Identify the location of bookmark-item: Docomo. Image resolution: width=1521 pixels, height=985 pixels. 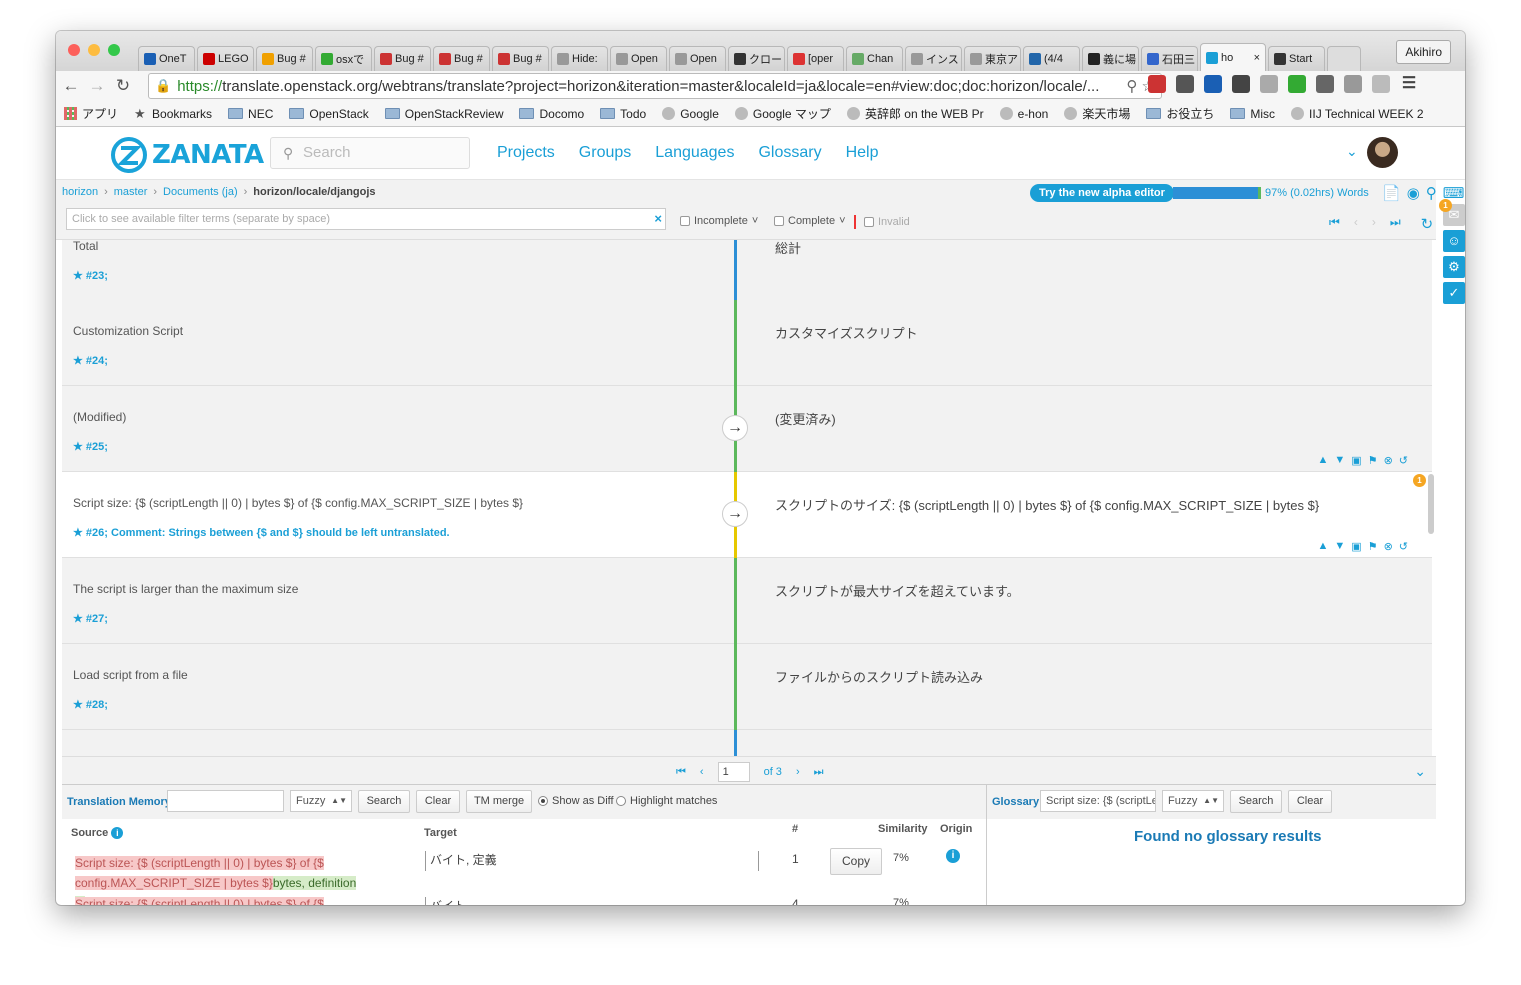
(551, 114).